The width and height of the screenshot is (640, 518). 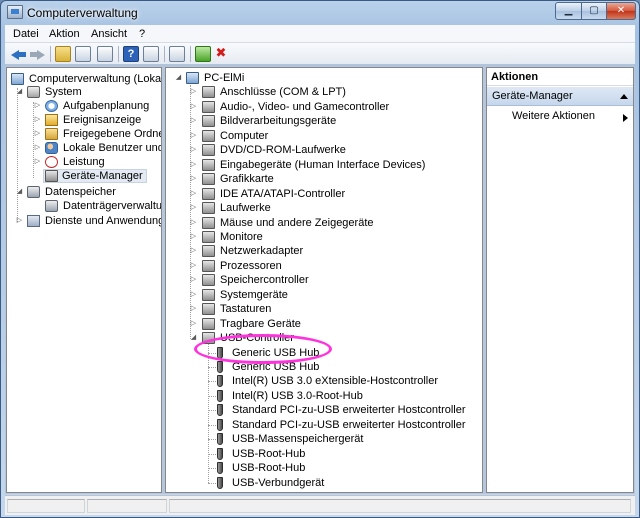 I want to click on device-category-label: Mäuse und andere Zeigegeräte, so click(x=297, y=222).